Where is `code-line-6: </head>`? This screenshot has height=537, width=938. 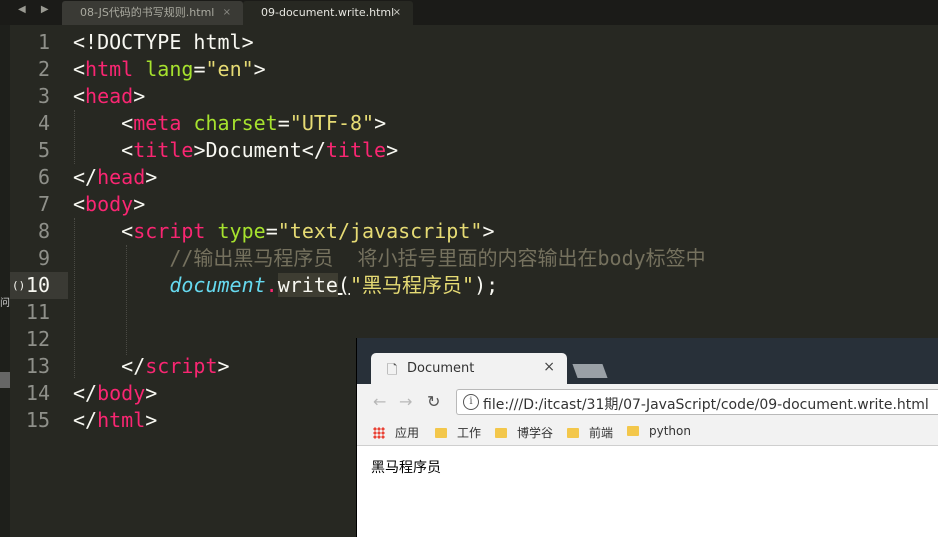
code-line-6: </head> is located at coordinates (115, 177).